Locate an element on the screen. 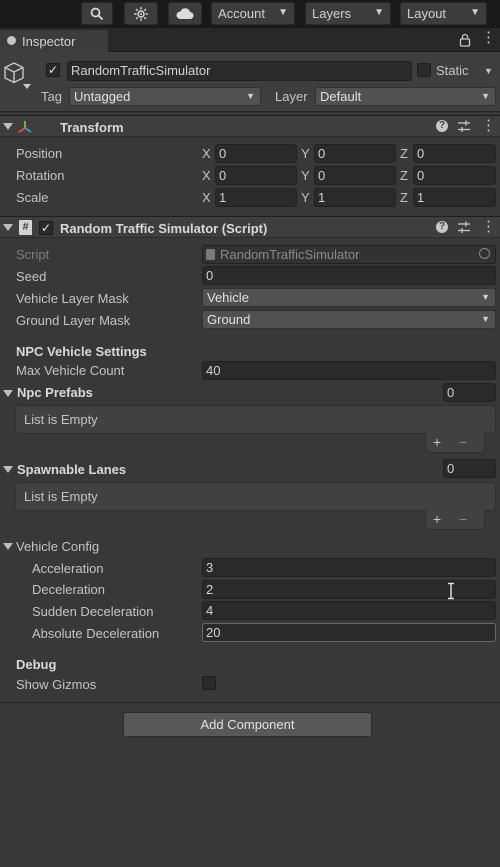 Image resolution: width=500 pixels, height=867 pixels. layers-dropdown: Layers ▼ is located at coordinates (348, 13).